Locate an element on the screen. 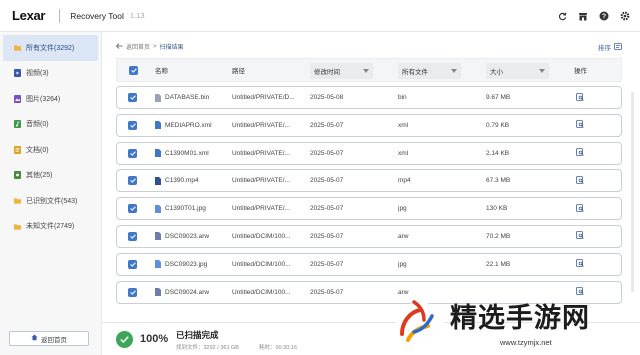  file-type: mp4 is located at coordinates (404, 181).